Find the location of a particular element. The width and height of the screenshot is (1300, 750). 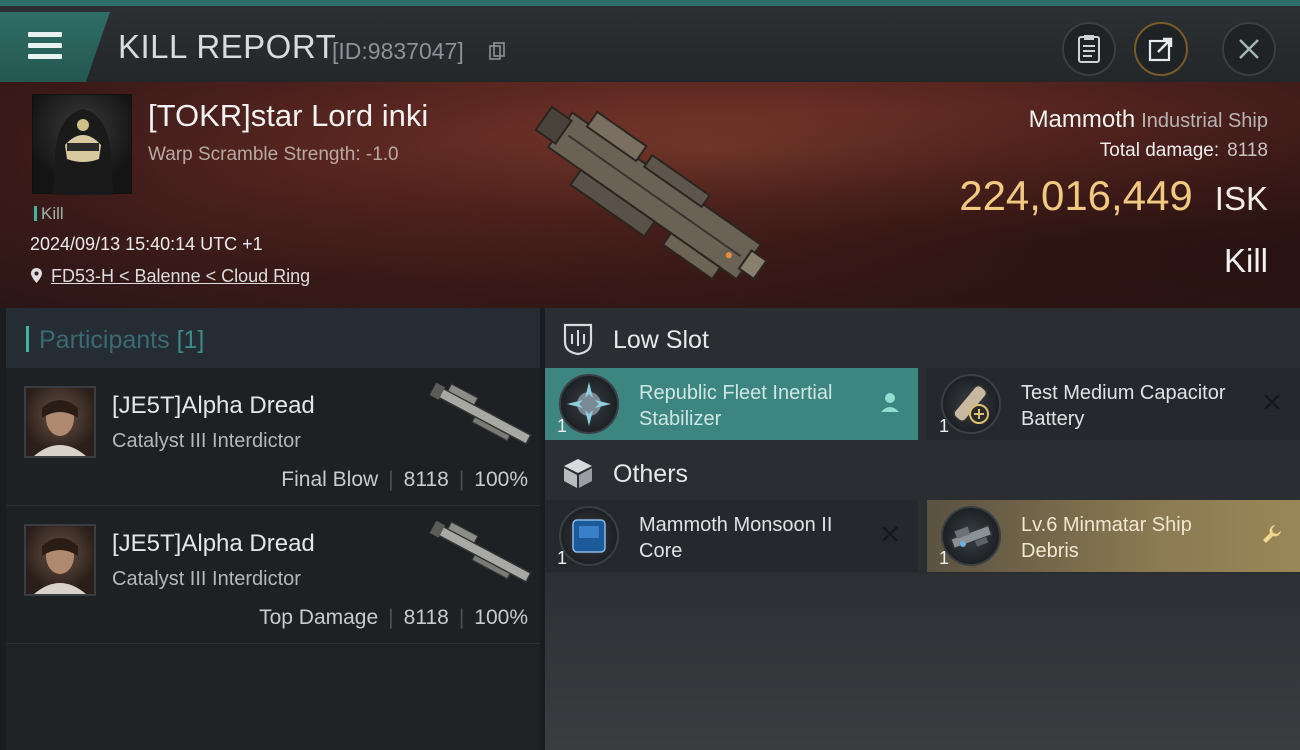

victim-portrait is located at coordinates (82, 144).